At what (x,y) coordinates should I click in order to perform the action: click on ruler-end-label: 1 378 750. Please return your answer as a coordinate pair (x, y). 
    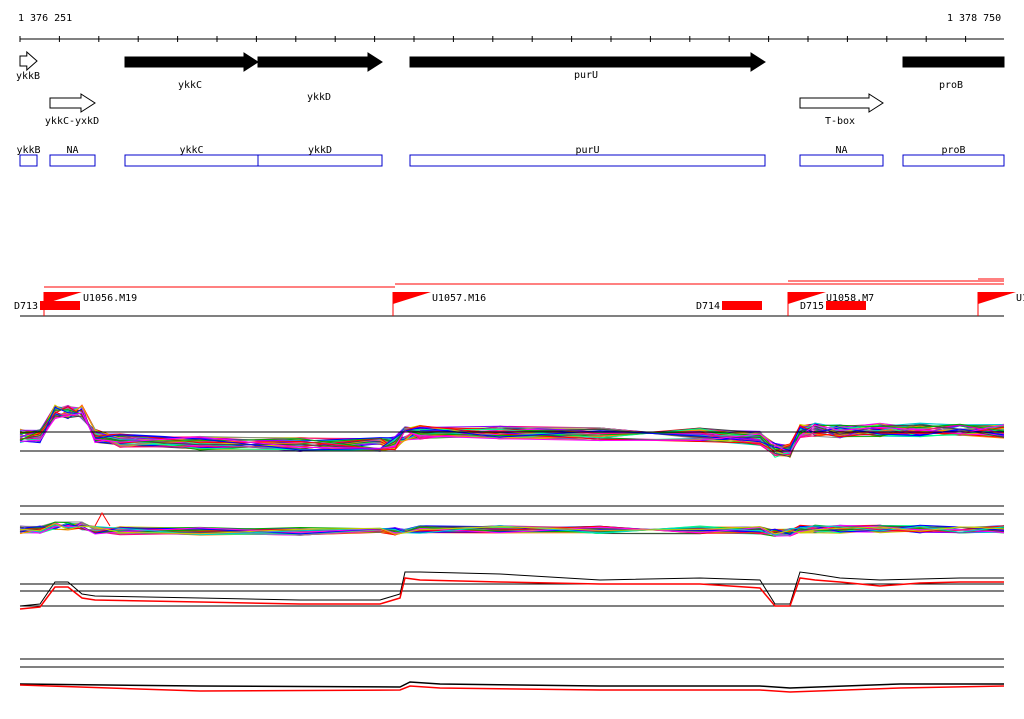
    Looking at the image, I should click on (974, 18).